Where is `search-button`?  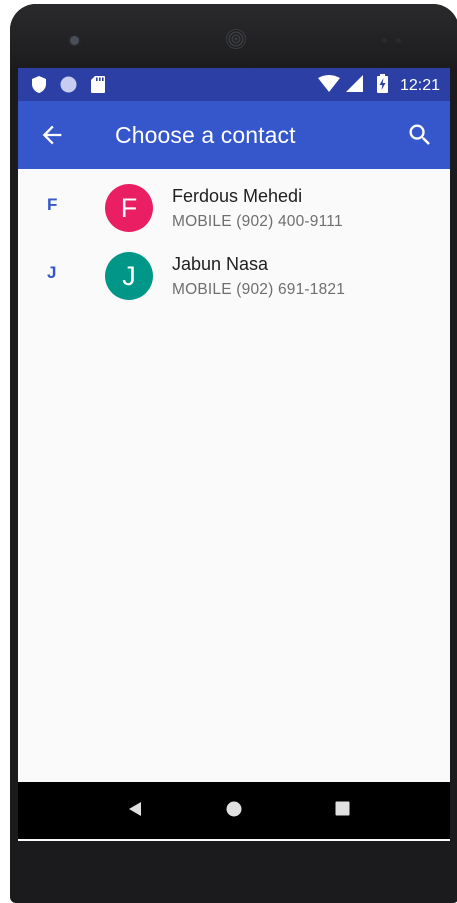
search-button is located at coordinates (420, 135).